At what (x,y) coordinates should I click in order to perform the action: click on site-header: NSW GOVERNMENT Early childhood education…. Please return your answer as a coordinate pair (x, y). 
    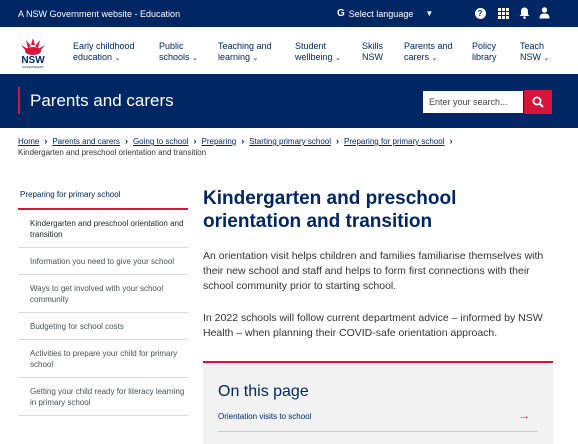
    Looking at the image, I should click on (289, 50).